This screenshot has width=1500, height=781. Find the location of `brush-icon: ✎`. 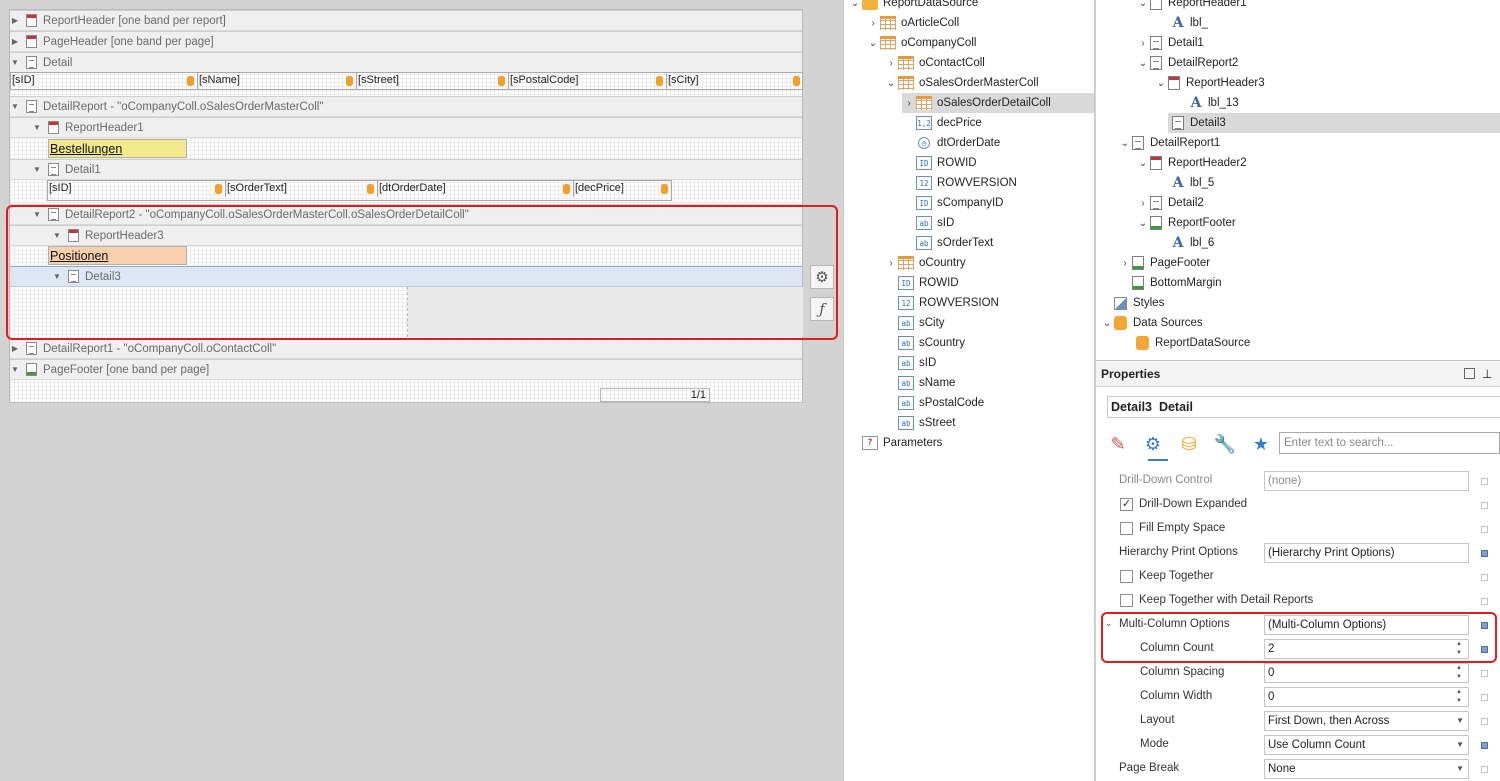

brush-icon: ✎ is located at coordinates (1118, 444).